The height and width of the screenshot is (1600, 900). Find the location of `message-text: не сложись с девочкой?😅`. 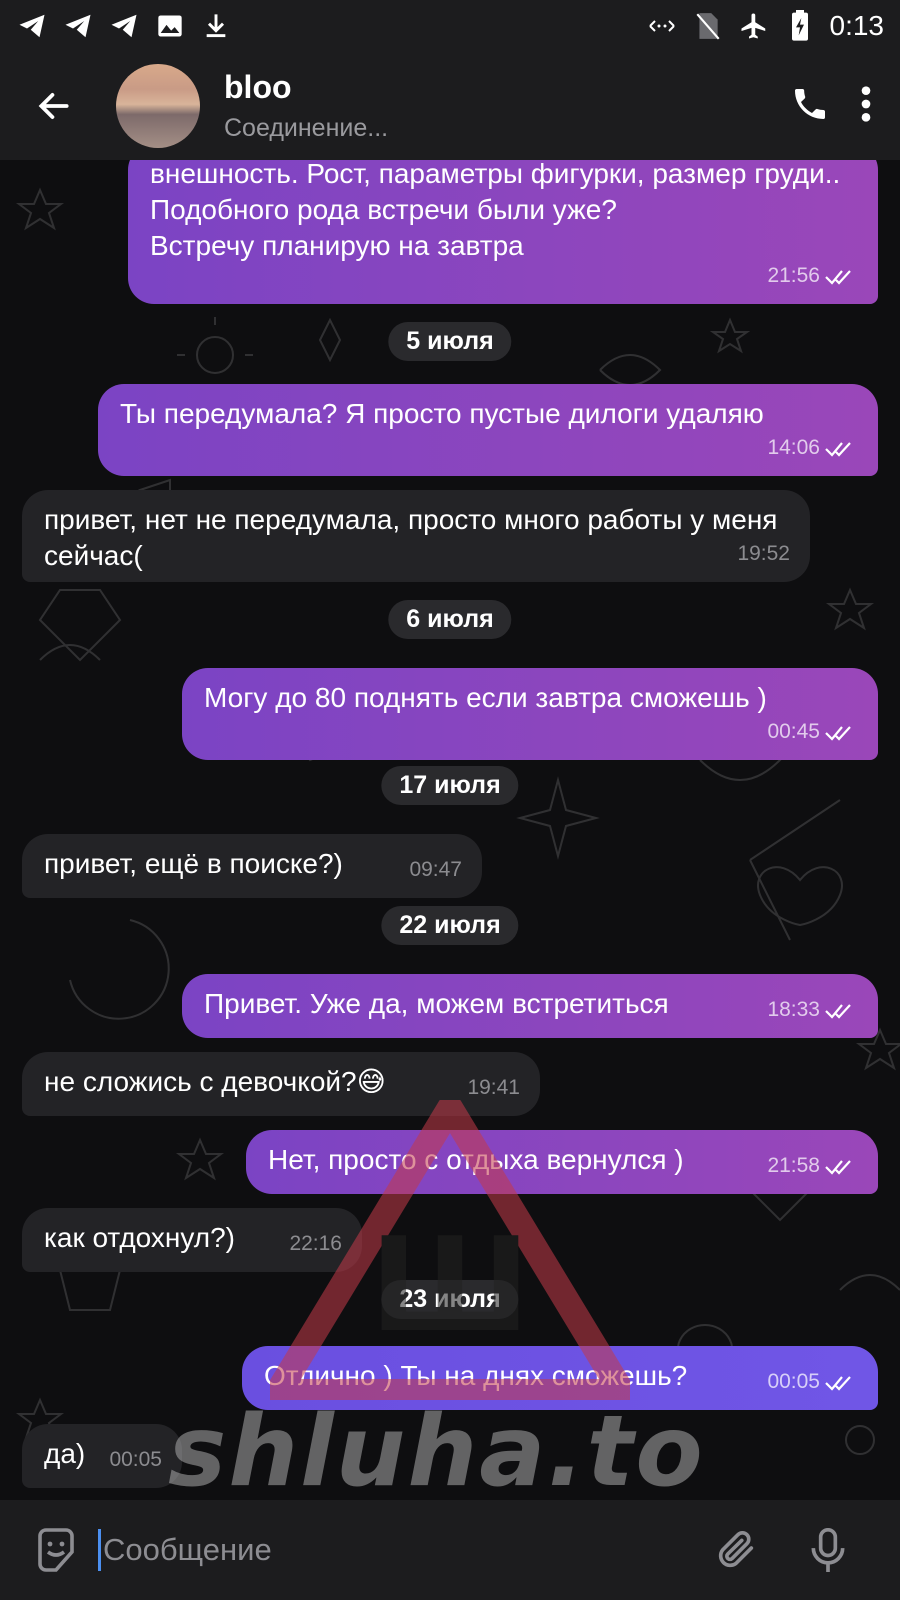

message-text: не сложись с девочкой?😅 is located at coordinates (215, 1081).